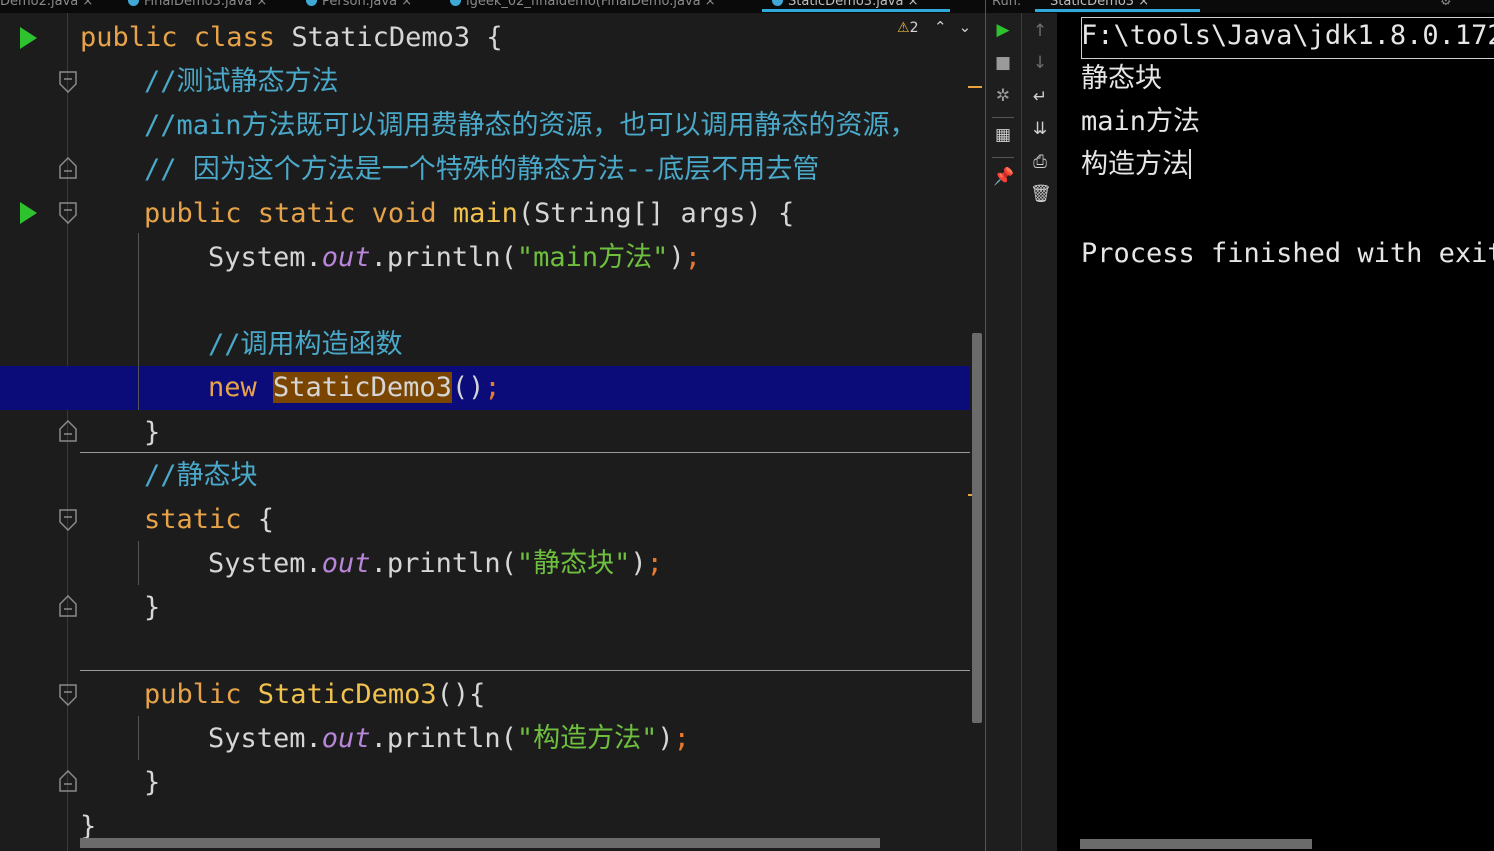  I want to click on run-class-icon, so click(28, 38).